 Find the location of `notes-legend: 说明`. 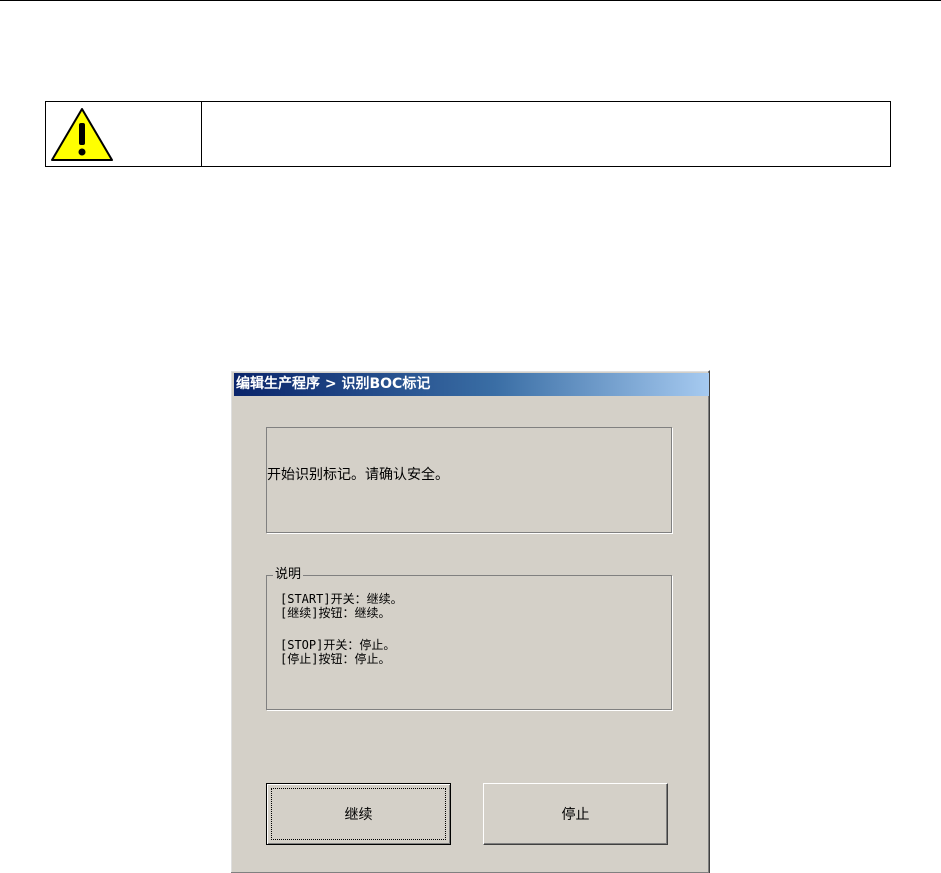

notes-legend: 说明 is located at coordinates (288, 575).